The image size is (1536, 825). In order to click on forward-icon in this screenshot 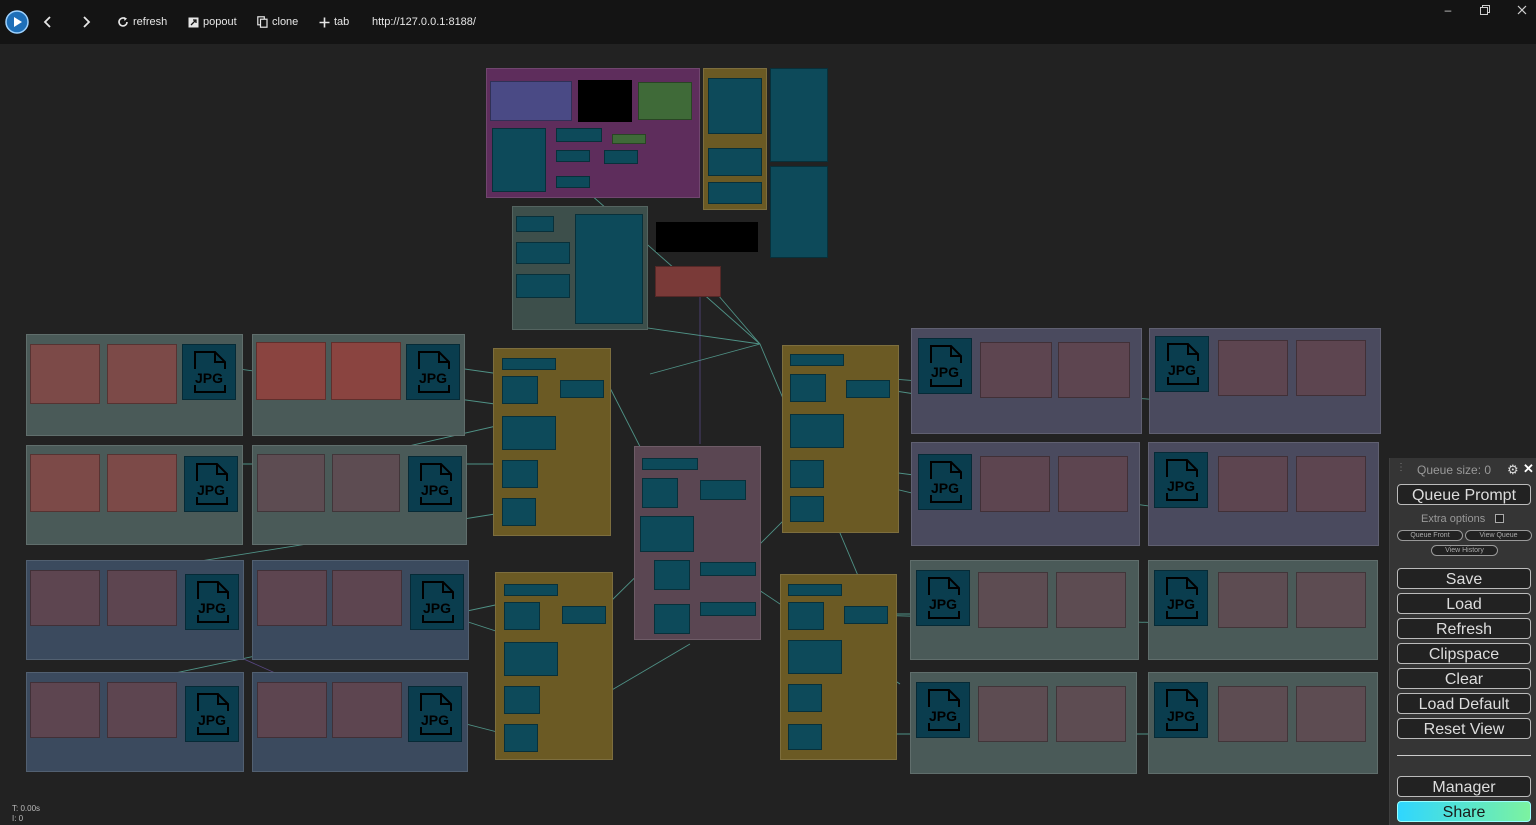, I will do `click(86, 22)`.